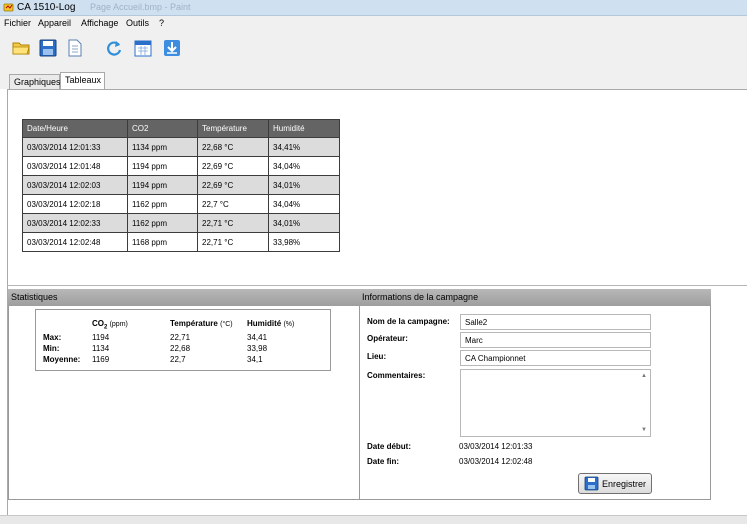 This screenshot has width=747, height=524. What do you see at coordinates (373, 519) in the screenshot?
I see `status-bar` at bounding box center [373, 519].